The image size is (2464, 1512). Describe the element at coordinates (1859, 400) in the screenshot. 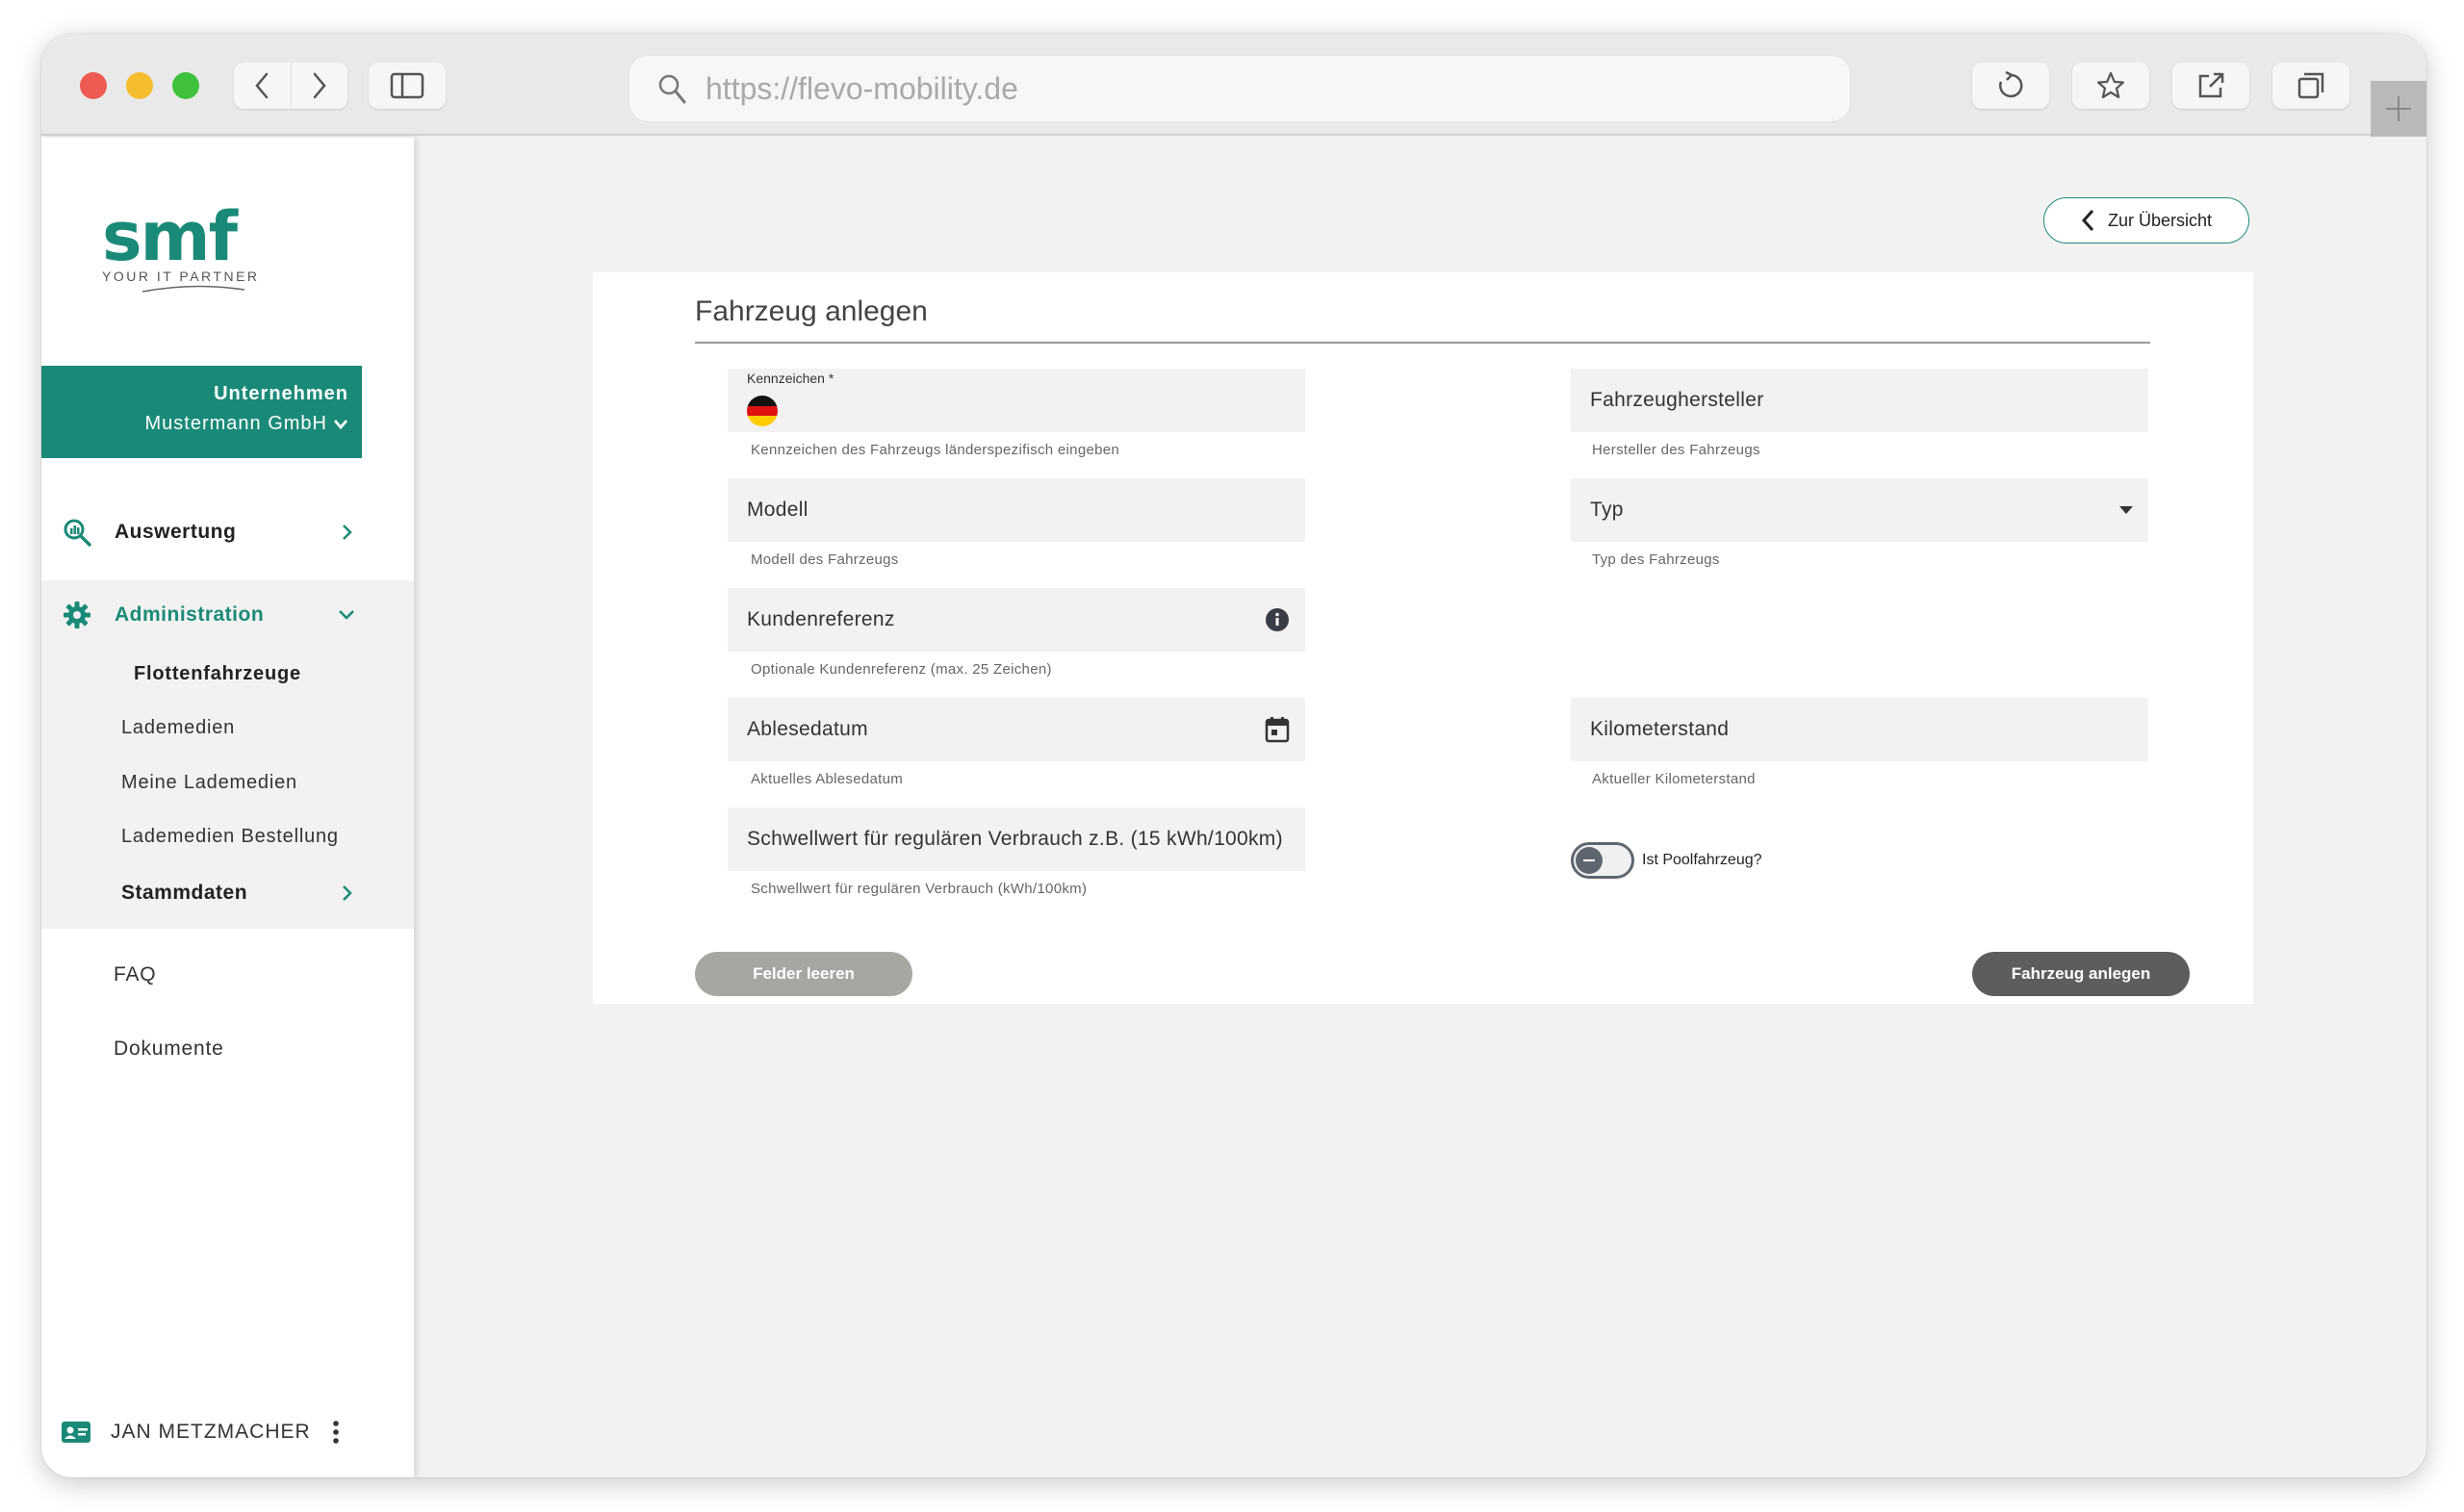

I see `hersteller-input: Fahrzeughersteller` at that location.